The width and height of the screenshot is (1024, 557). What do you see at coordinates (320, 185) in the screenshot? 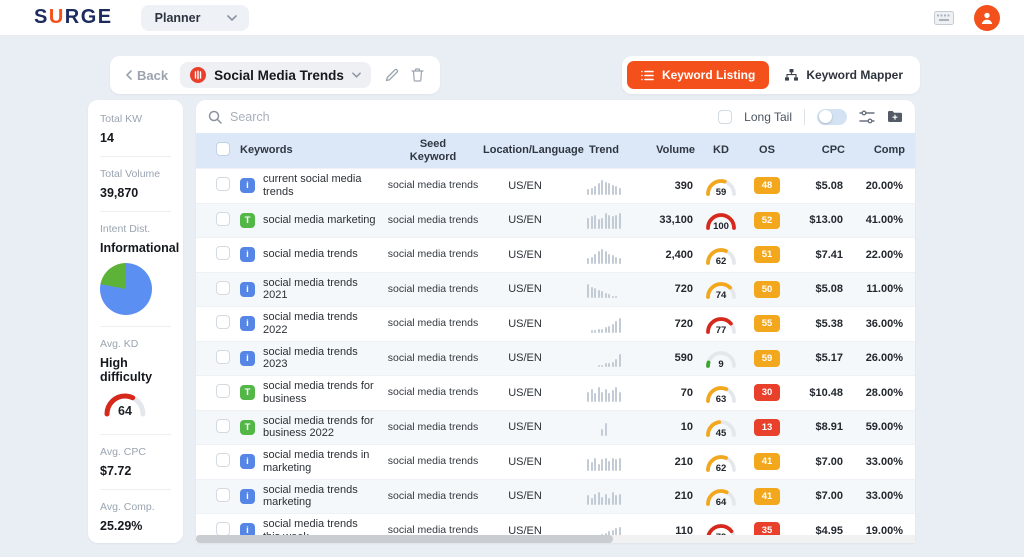
I see `keyword-text: current social media trends` at bounding box center [320, 185].